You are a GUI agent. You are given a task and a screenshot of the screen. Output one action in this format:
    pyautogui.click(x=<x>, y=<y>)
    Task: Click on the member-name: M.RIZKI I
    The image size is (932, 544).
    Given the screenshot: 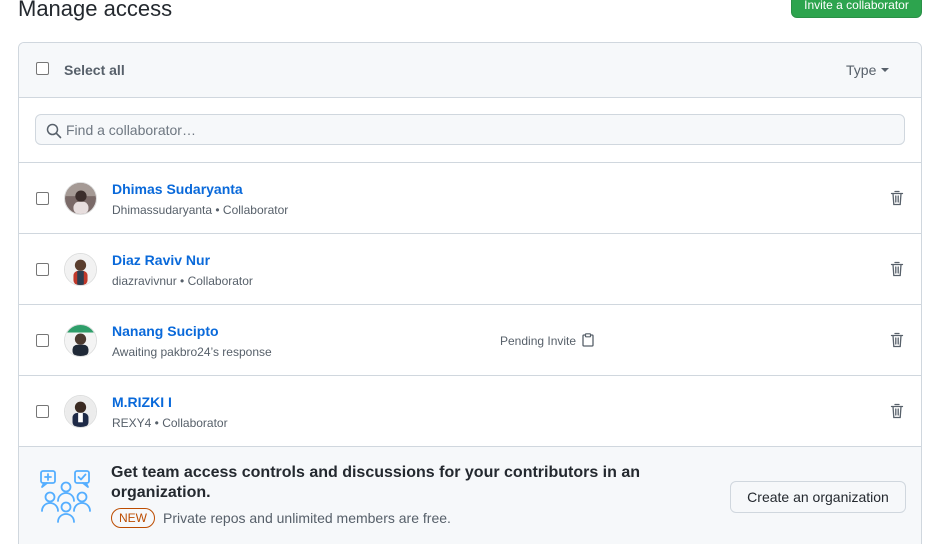 What is the action you would take?
    pyautogui.click(x=142, y=402)
    